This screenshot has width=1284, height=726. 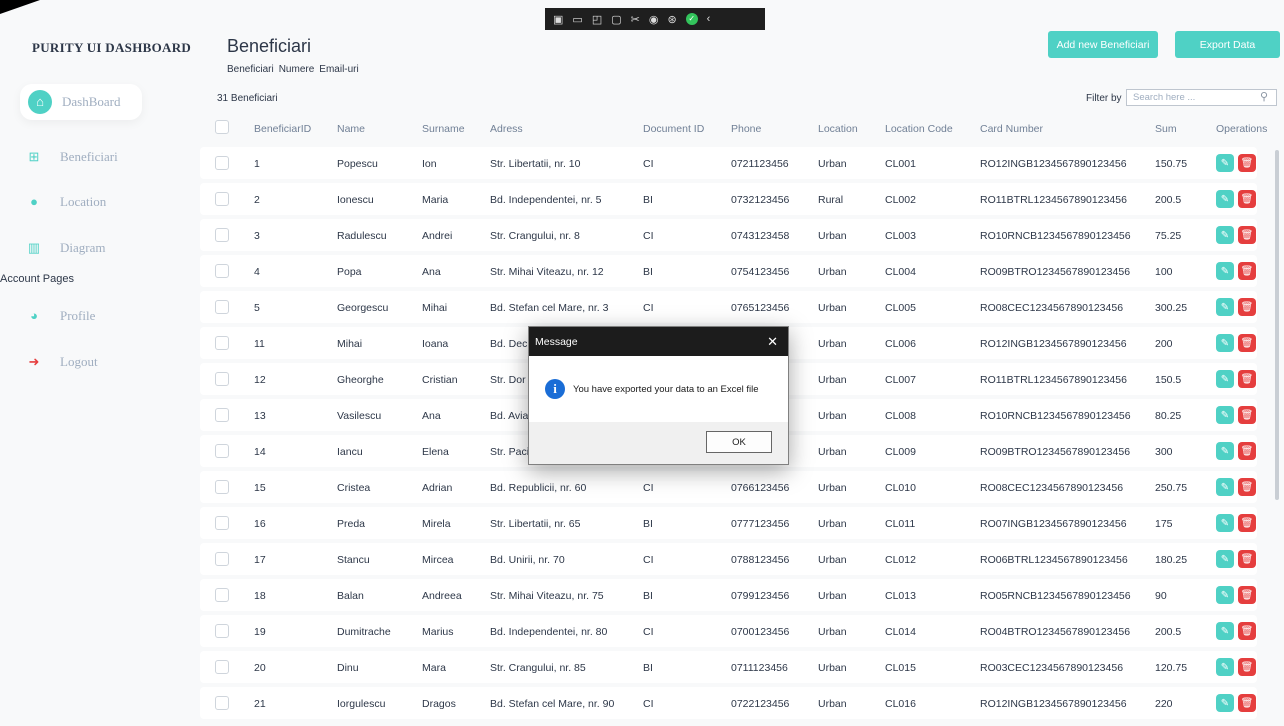 What do you see at coordinates (597, 19) in the screenshot?
I see `window-select-icon: ◰` at bounding box center [597, 19].